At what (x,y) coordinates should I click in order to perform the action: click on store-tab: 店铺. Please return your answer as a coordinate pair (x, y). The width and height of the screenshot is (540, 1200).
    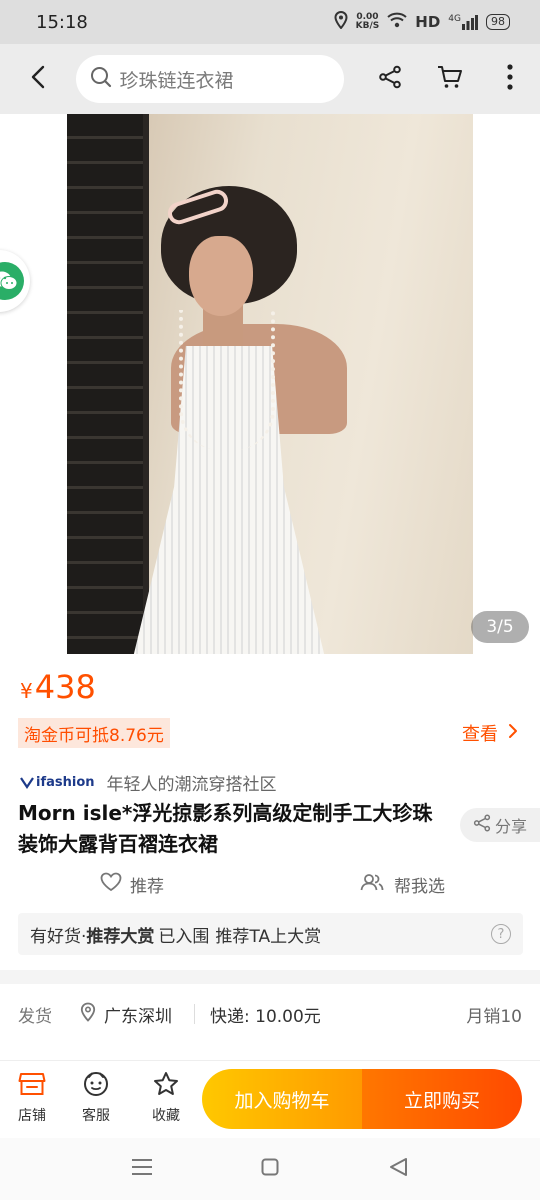
    Looking at the image, I should click on (32, 1098).